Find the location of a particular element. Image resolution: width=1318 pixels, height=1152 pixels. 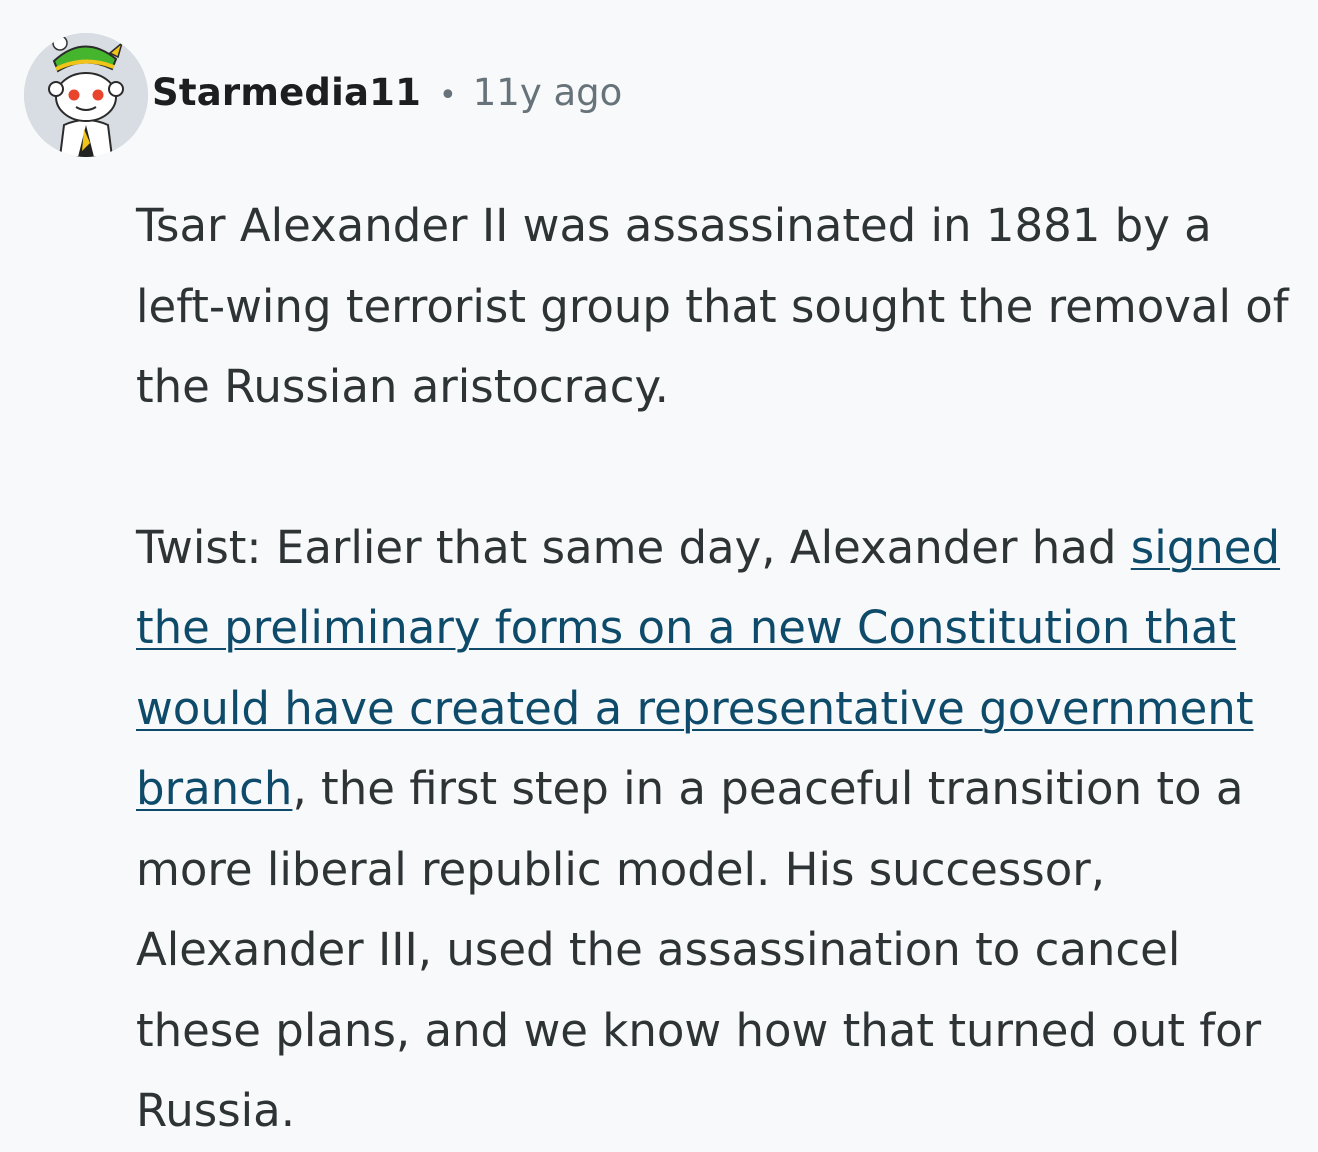

comment-meta: Starmedia11 • 11y ago is located at coordinates (387, 92).